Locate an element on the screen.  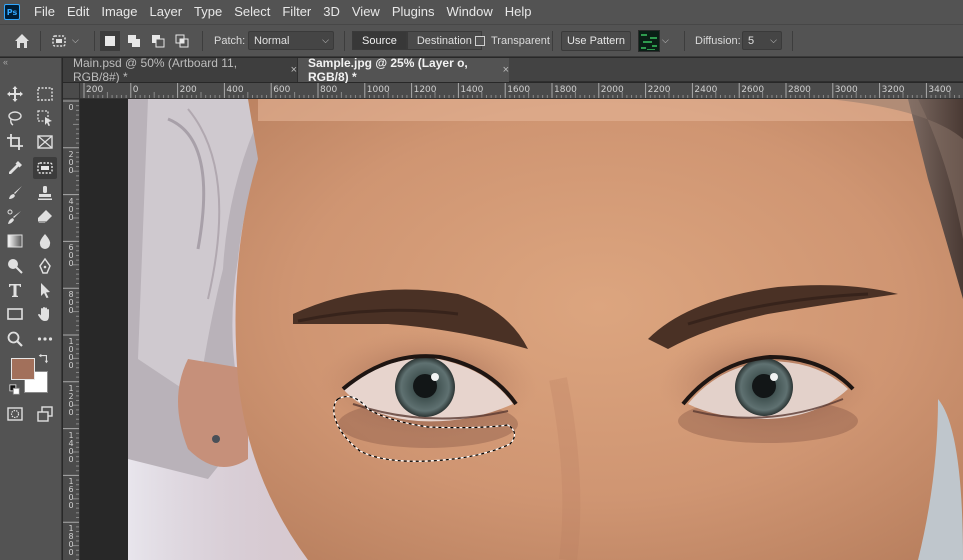
hand-tool-icon is located at coordinates (45, 314).